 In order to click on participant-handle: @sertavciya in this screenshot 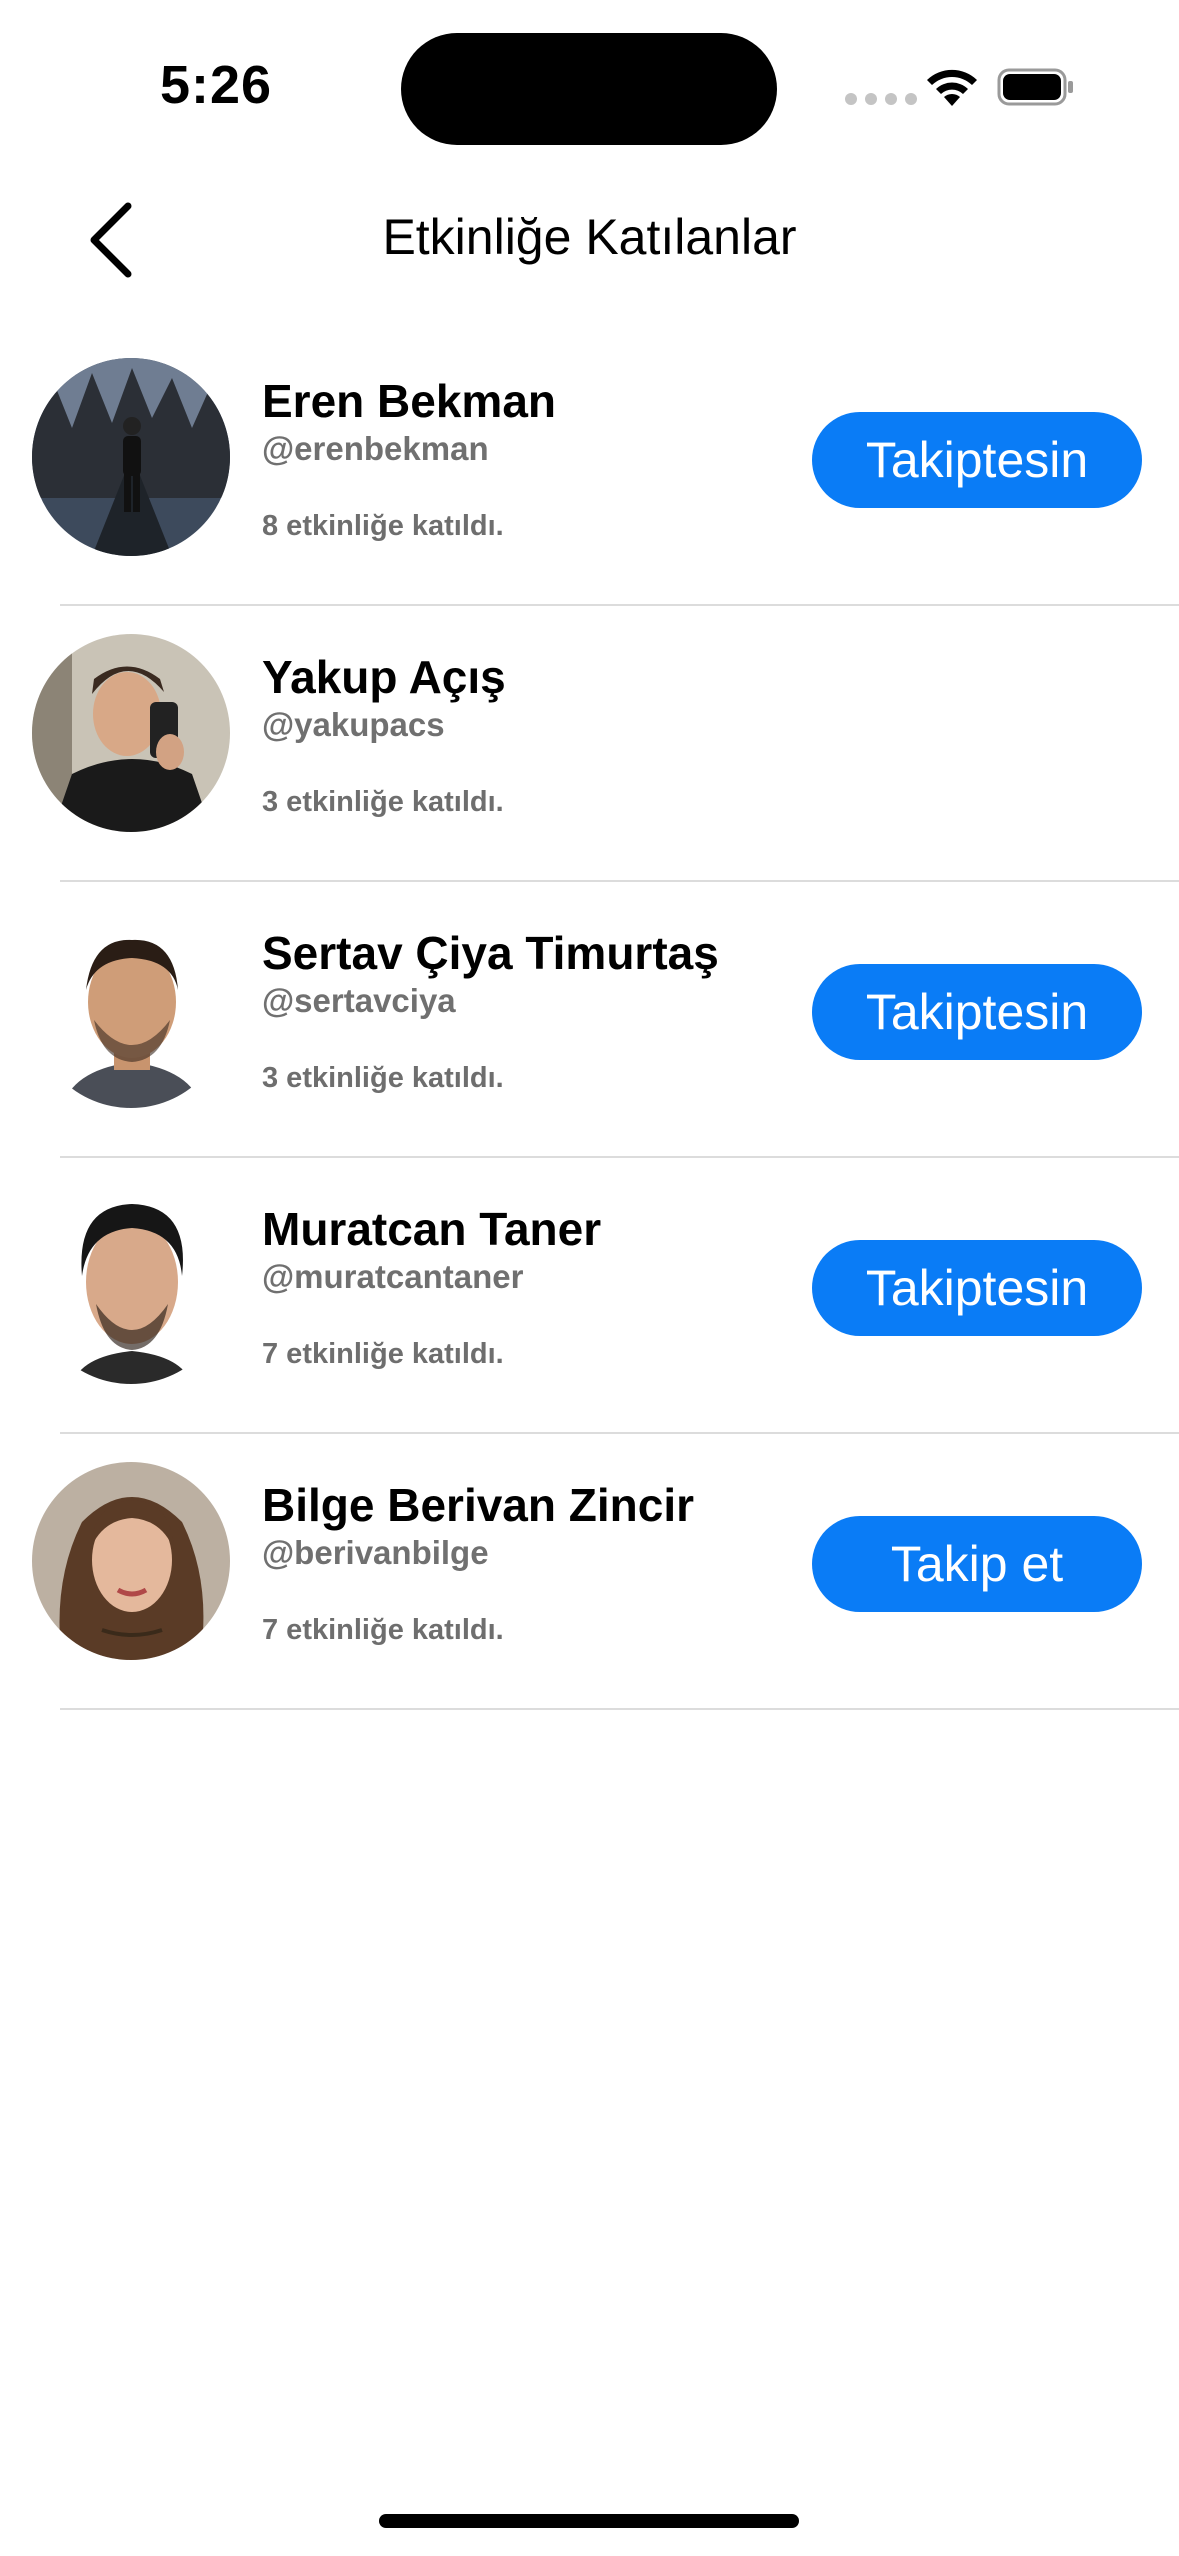, I will do `click(359, 1000)`.